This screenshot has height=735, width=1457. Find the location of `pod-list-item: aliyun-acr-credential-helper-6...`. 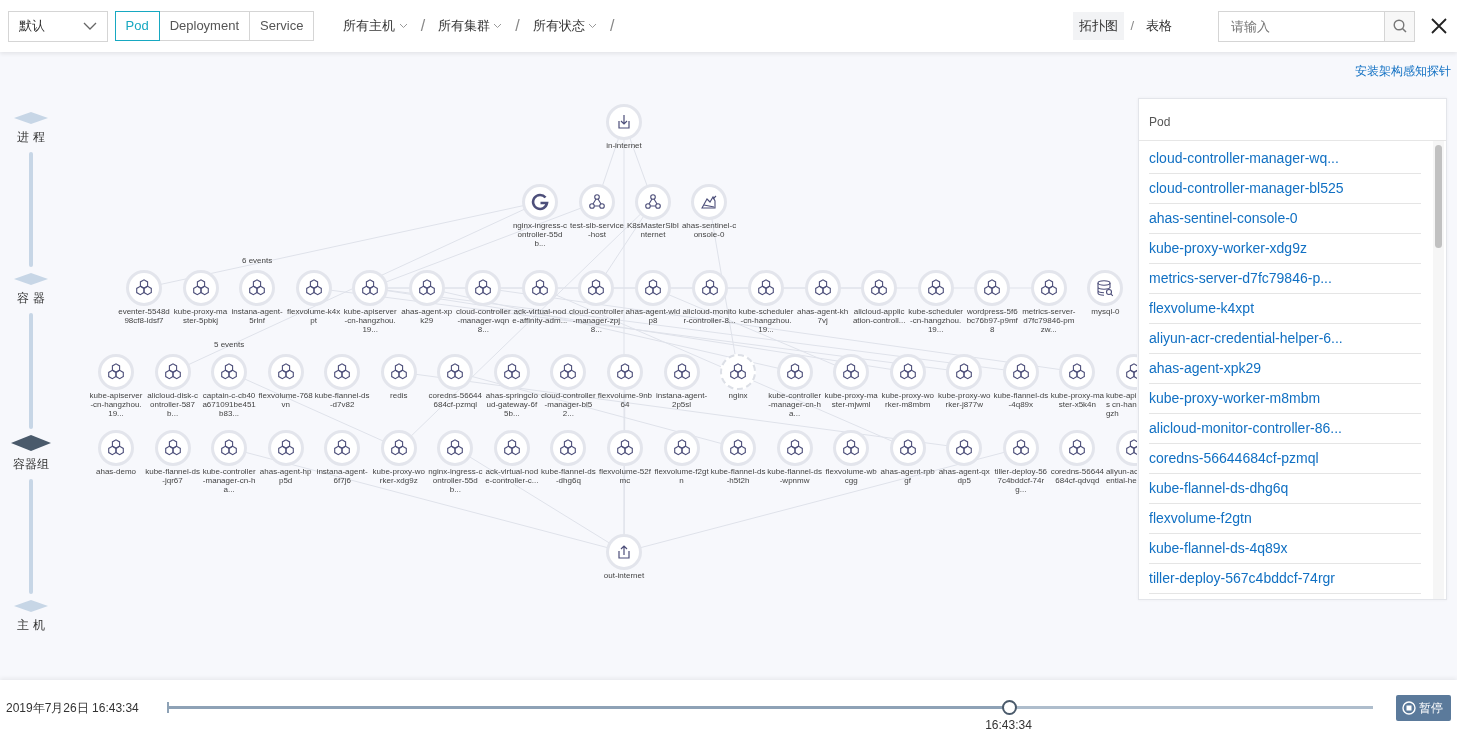

pod-list-item: aliyun-acr-credential-helper-6... is located at coordinates (1285, 339).